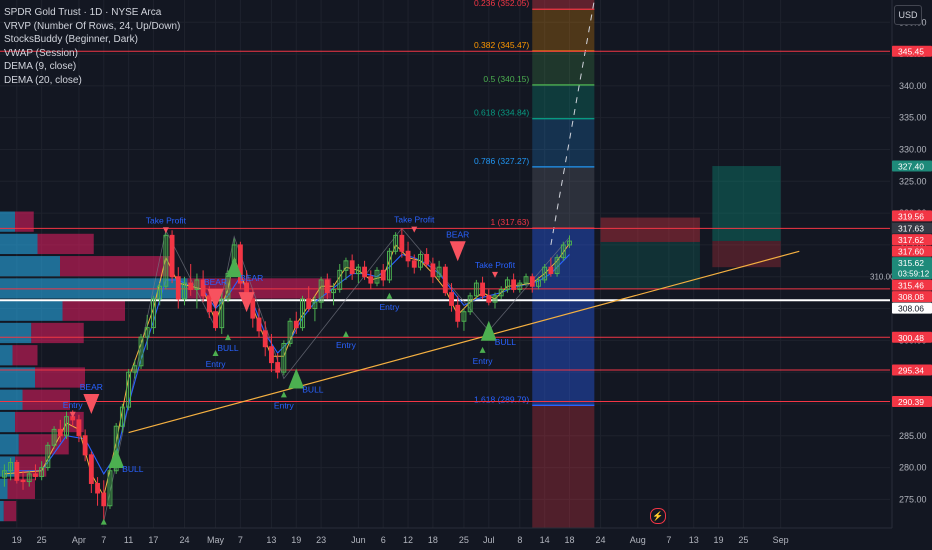 Image resolution: width=932 pixels, height=550 pixels. I want to click on indicator-stocksbuddy: StocksBuddy (Beginner, Dark), so click(92, 40).